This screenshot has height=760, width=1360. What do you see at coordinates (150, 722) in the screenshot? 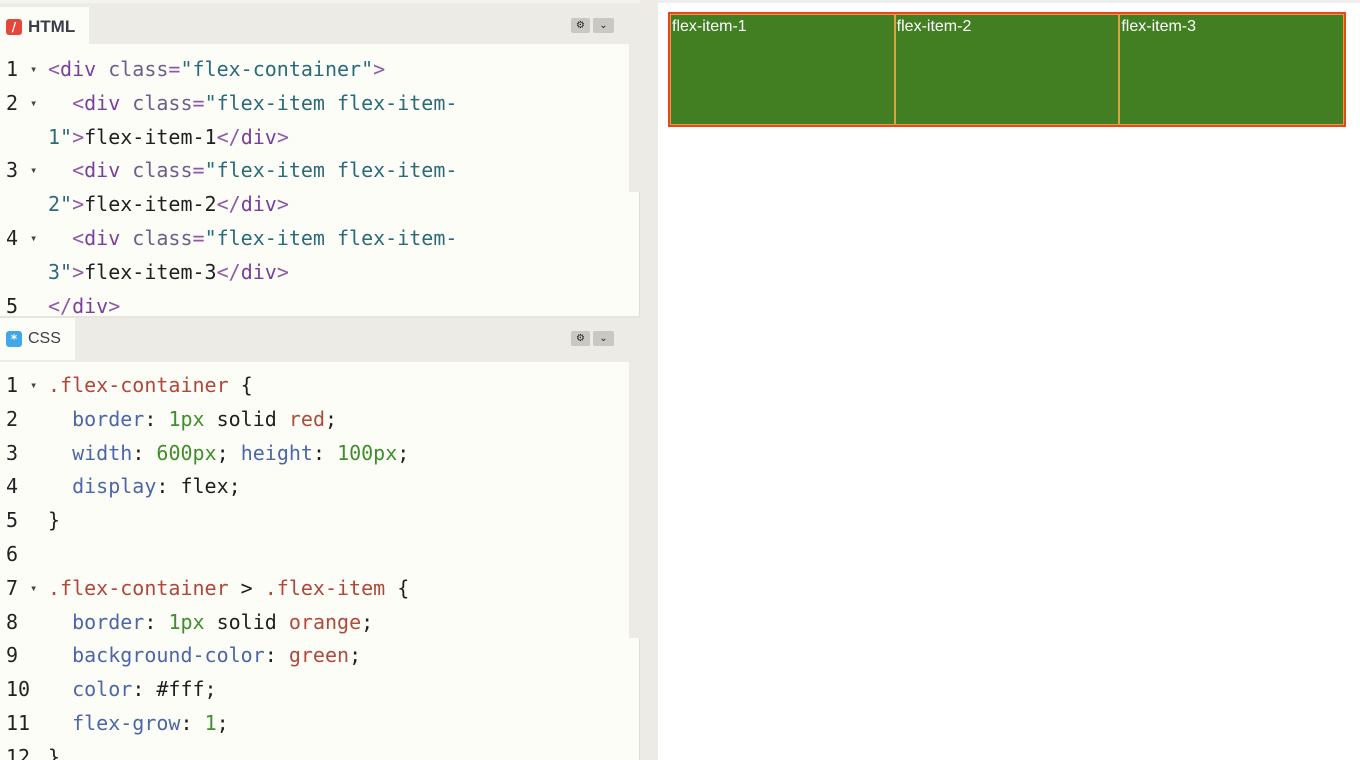
I see `code-text: flex-grow: 1;` at bounding box center [150, 722].